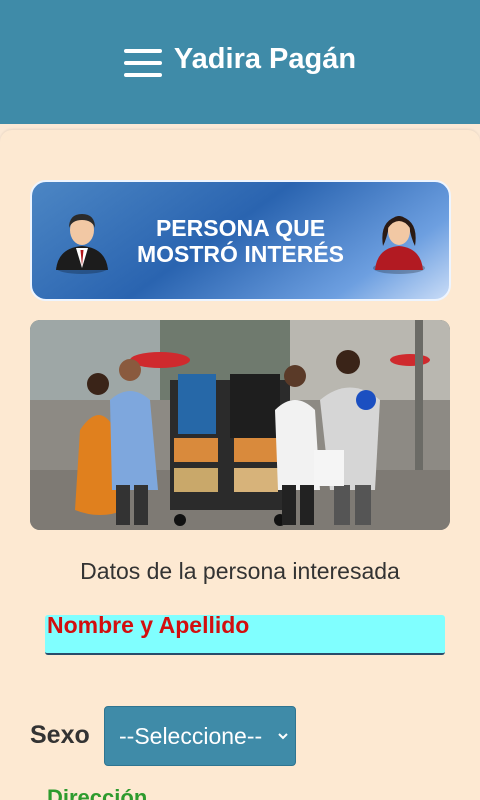  I want to click on chevron-icon, so click(283, 736).